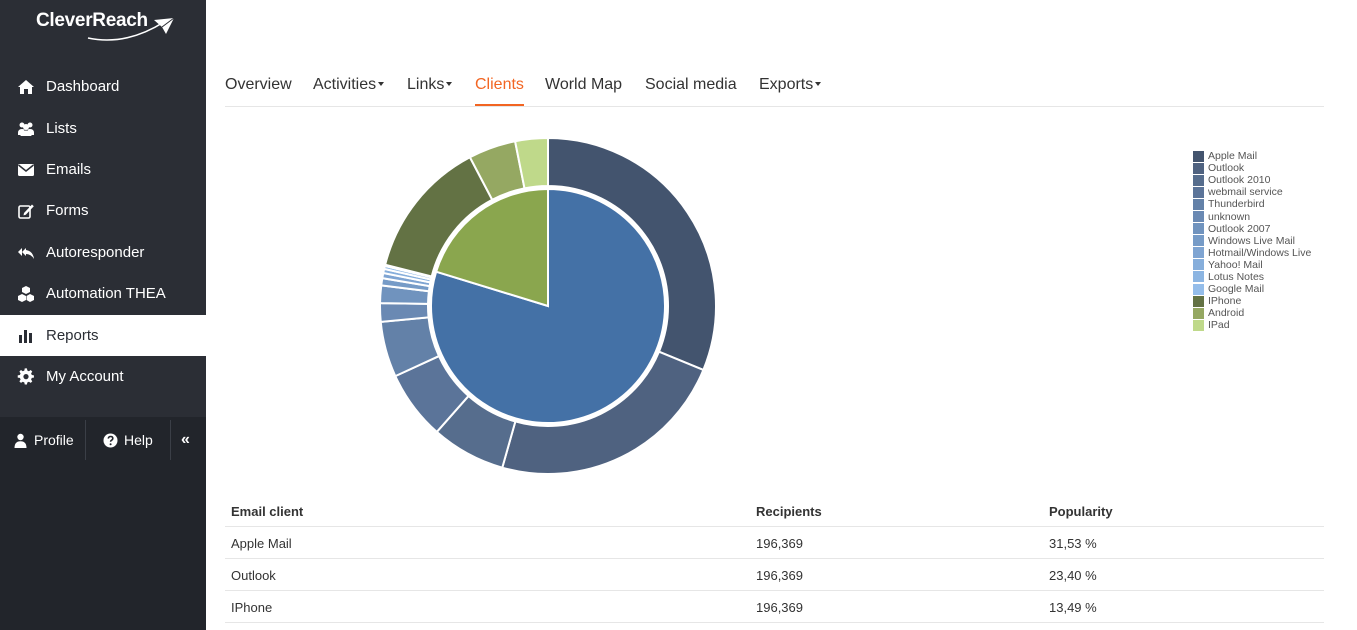 The width and height of the screenshot is (1357, 630). Describe the element at coordinates (138, 440) in the screenshot. I see `help-label: Help` at that location.